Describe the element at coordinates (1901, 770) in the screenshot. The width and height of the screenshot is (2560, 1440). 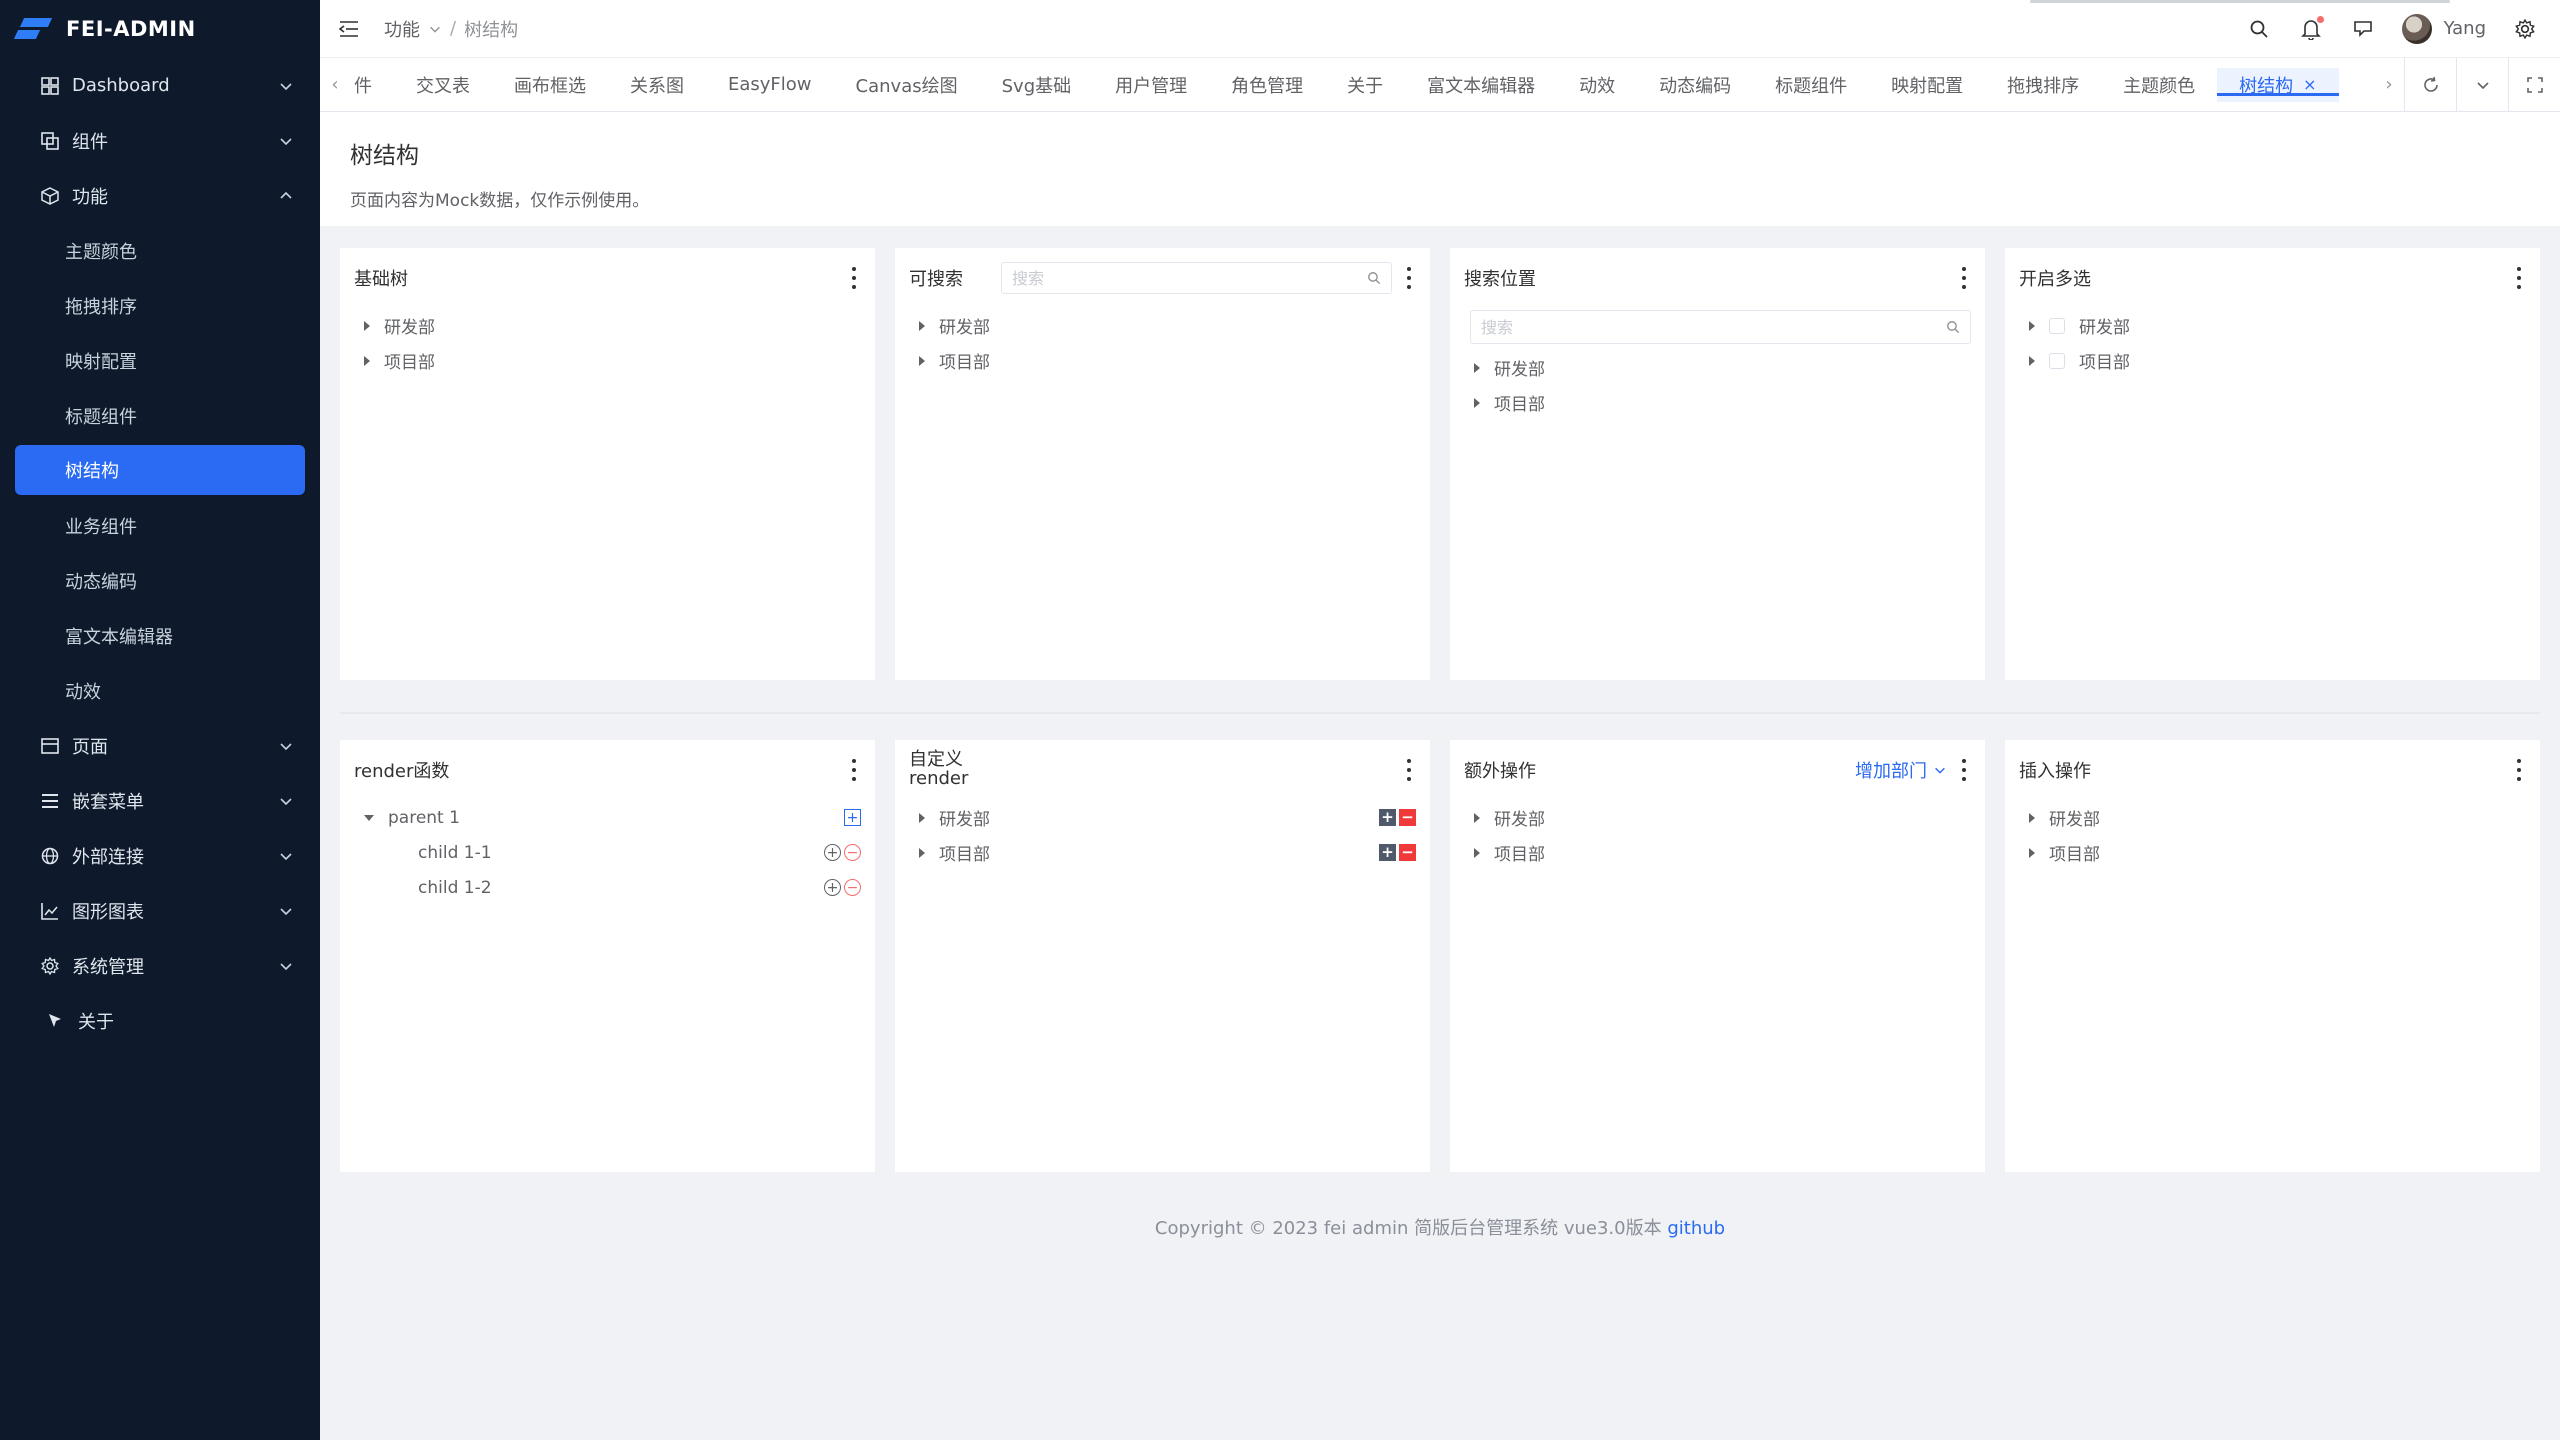
I see `add-department-dropdown: 增加部门` at that location.